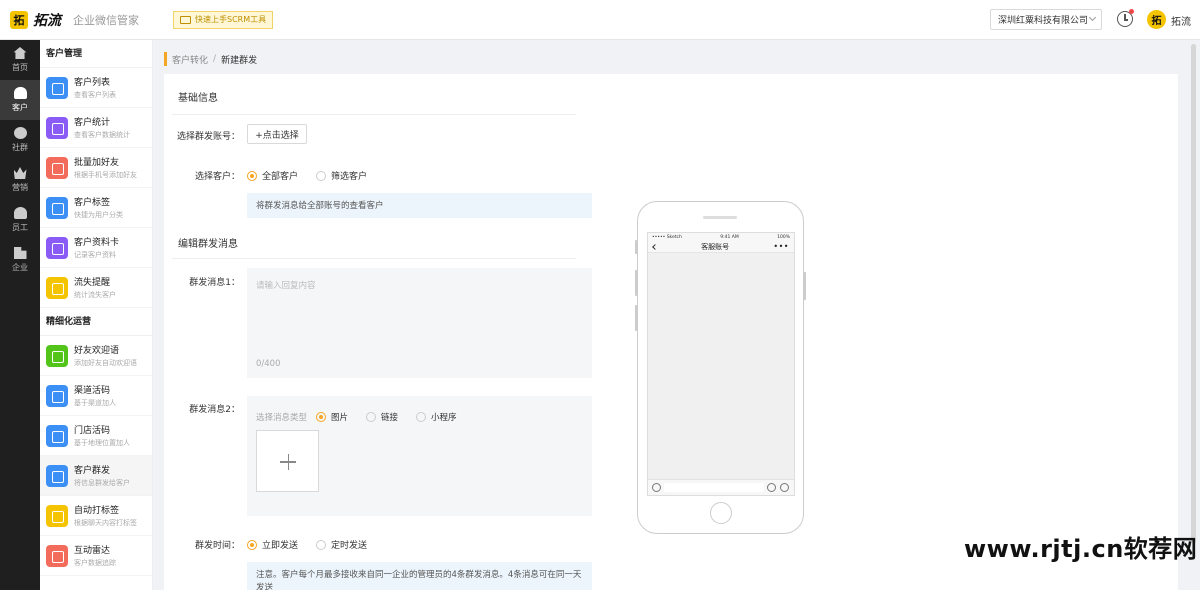 This screenshot has width=1200, height=590. I want to click on scrollbar, so click(1193, 294).